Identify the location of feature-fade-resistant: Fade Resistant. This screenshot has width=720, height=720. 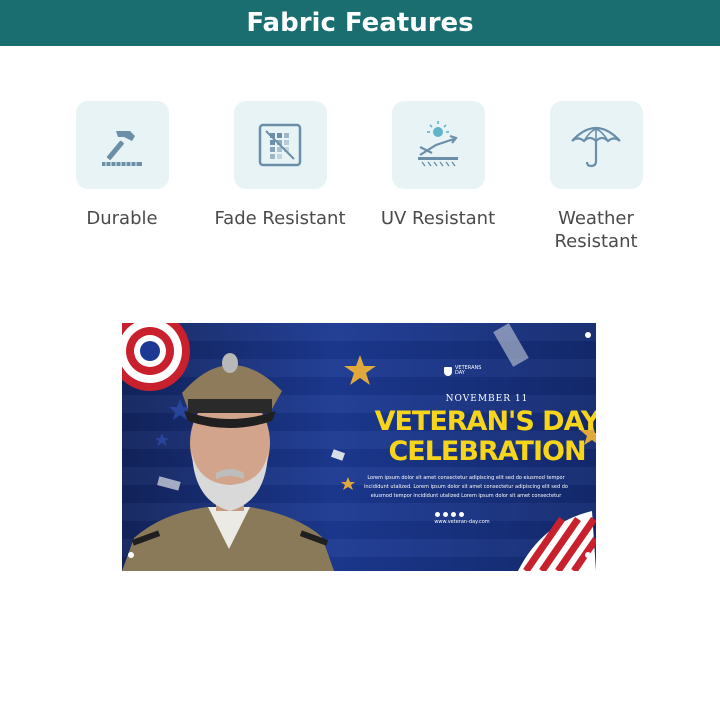
(280, 165).